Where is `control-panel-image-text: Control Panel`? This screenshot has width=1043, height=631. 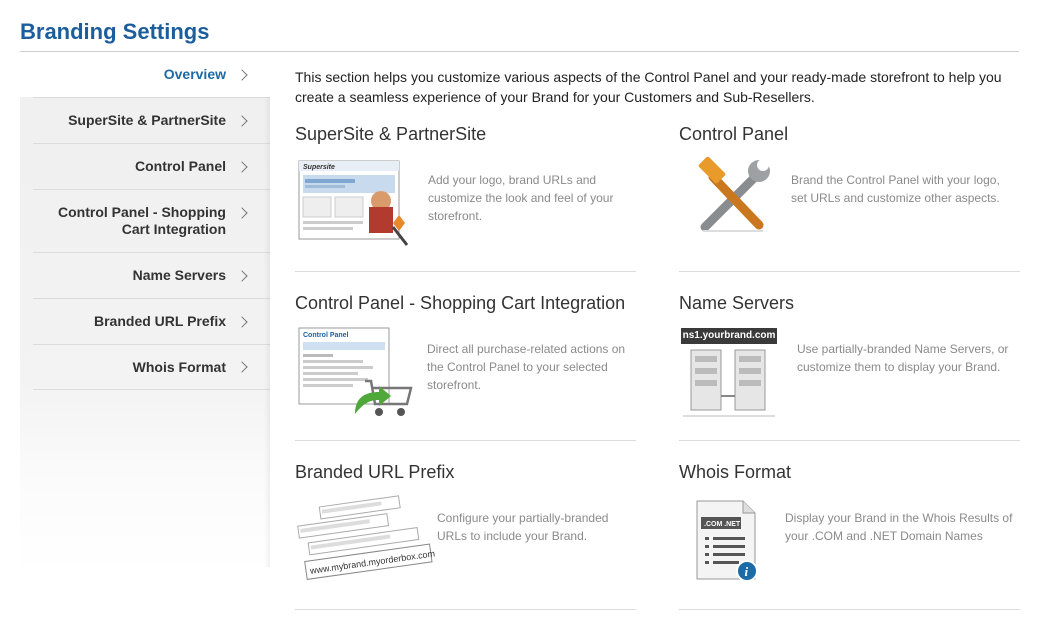 control-panel-image-text: Control Panel is located at coordinates (326, 335).